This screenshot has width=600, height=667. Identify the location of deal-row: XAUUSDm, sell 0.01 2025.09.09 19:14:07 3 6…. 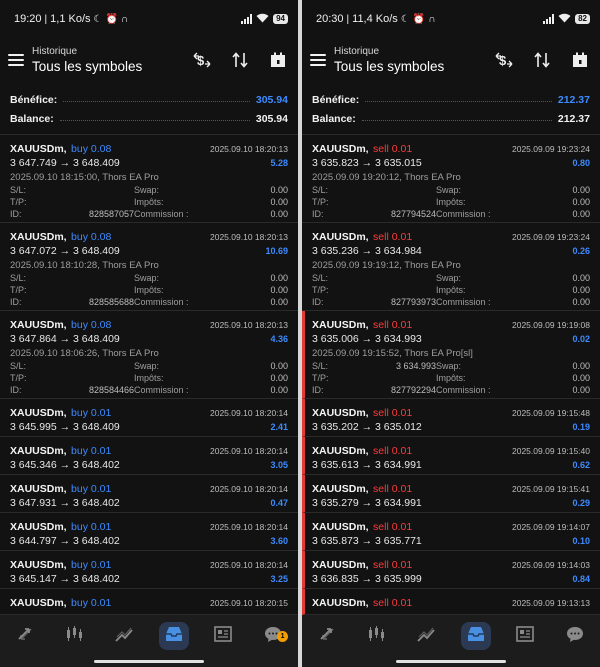
(451, 532).